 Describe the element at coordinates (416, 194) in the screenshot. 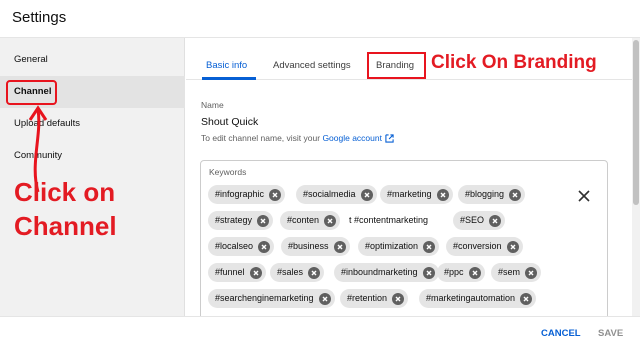

I see `keyword-chip: #marketing` at that location.